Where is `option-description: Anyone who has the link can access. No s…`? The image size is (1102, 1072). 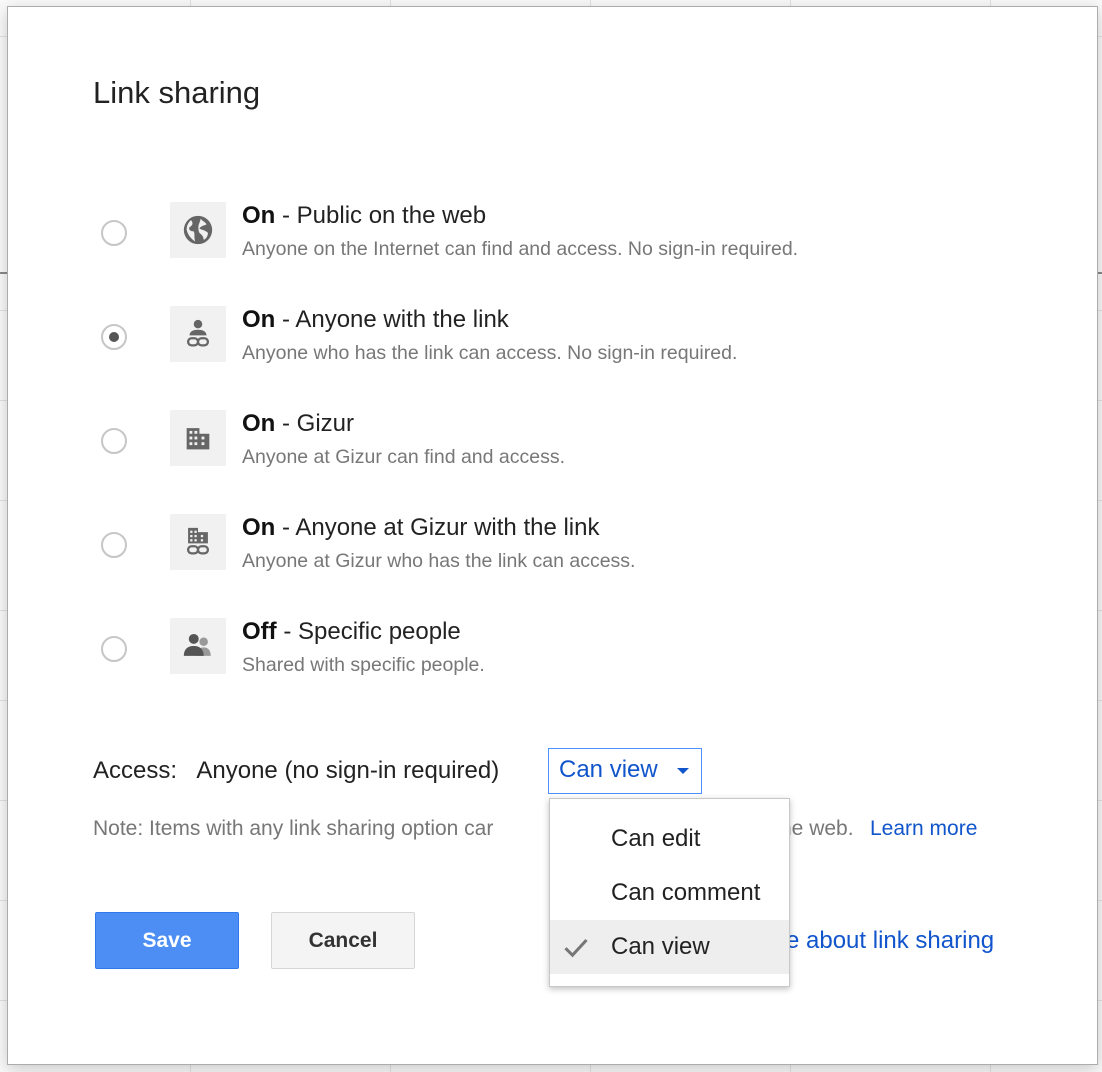 option-description: Anyone who has the link can access. No s… is located at coordinates (490, 353).